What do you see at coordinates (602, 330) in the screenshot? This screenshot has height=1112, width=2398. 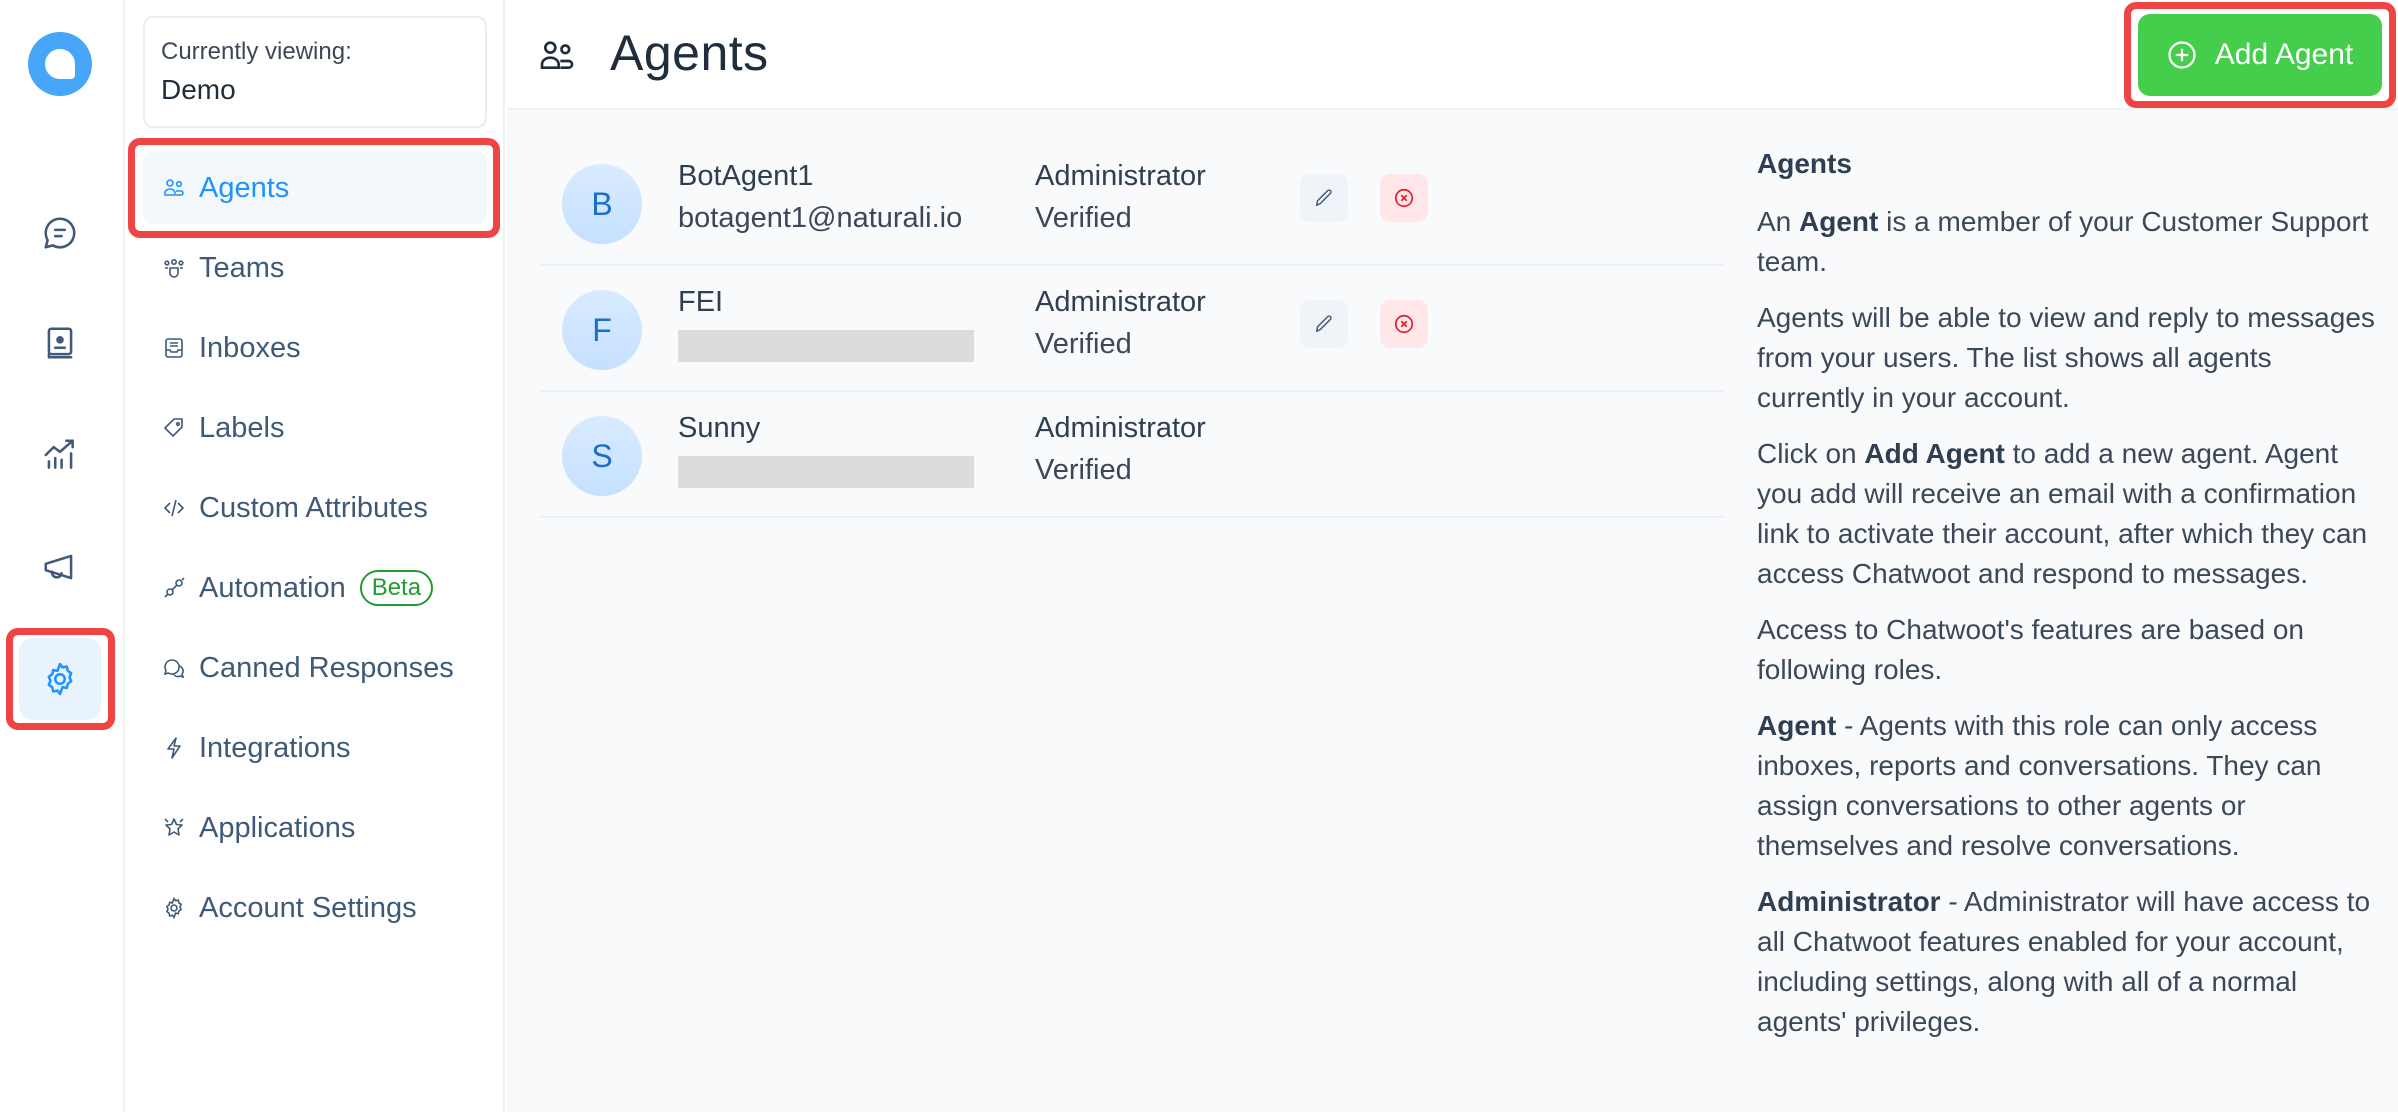 I see `avatar: F` at bounding box center [602, 330].